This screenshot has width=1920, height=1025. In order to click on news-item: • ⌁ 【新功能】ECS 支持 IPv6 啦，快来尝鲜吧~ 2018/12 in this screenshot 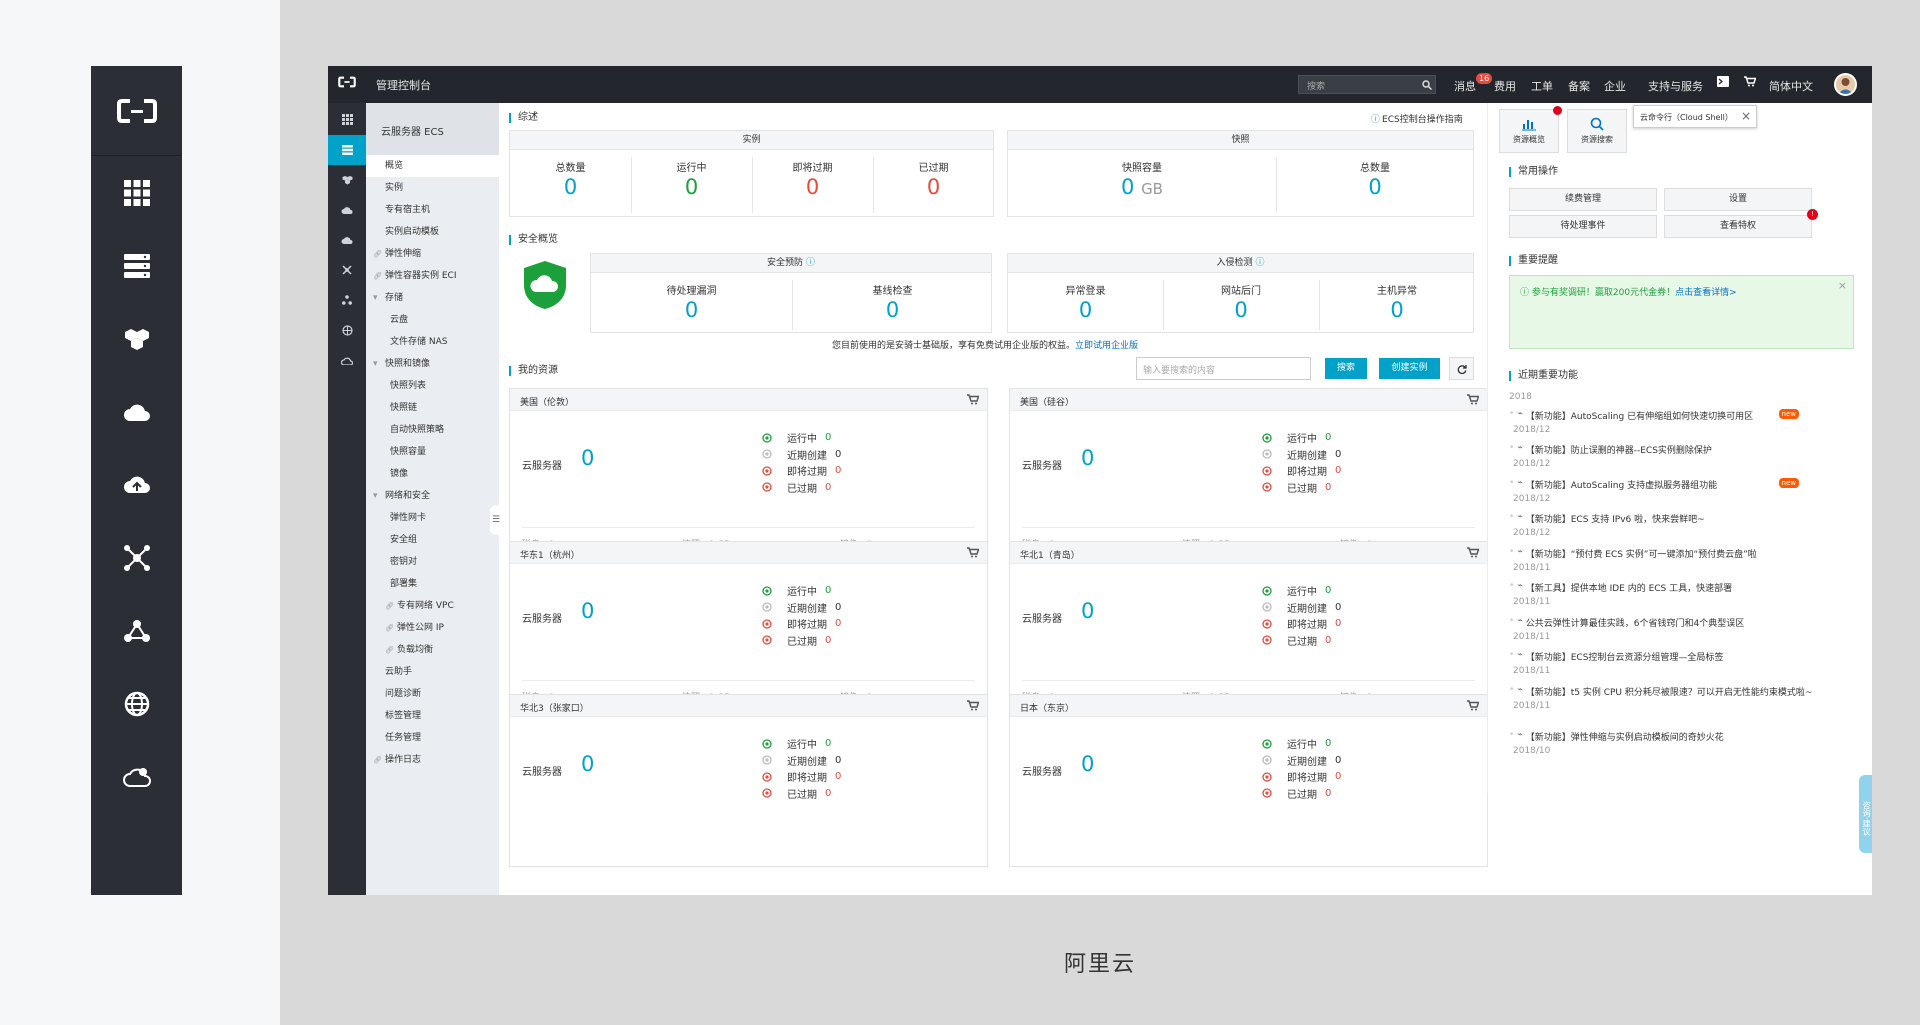, I will do `click(1669, 525)`.